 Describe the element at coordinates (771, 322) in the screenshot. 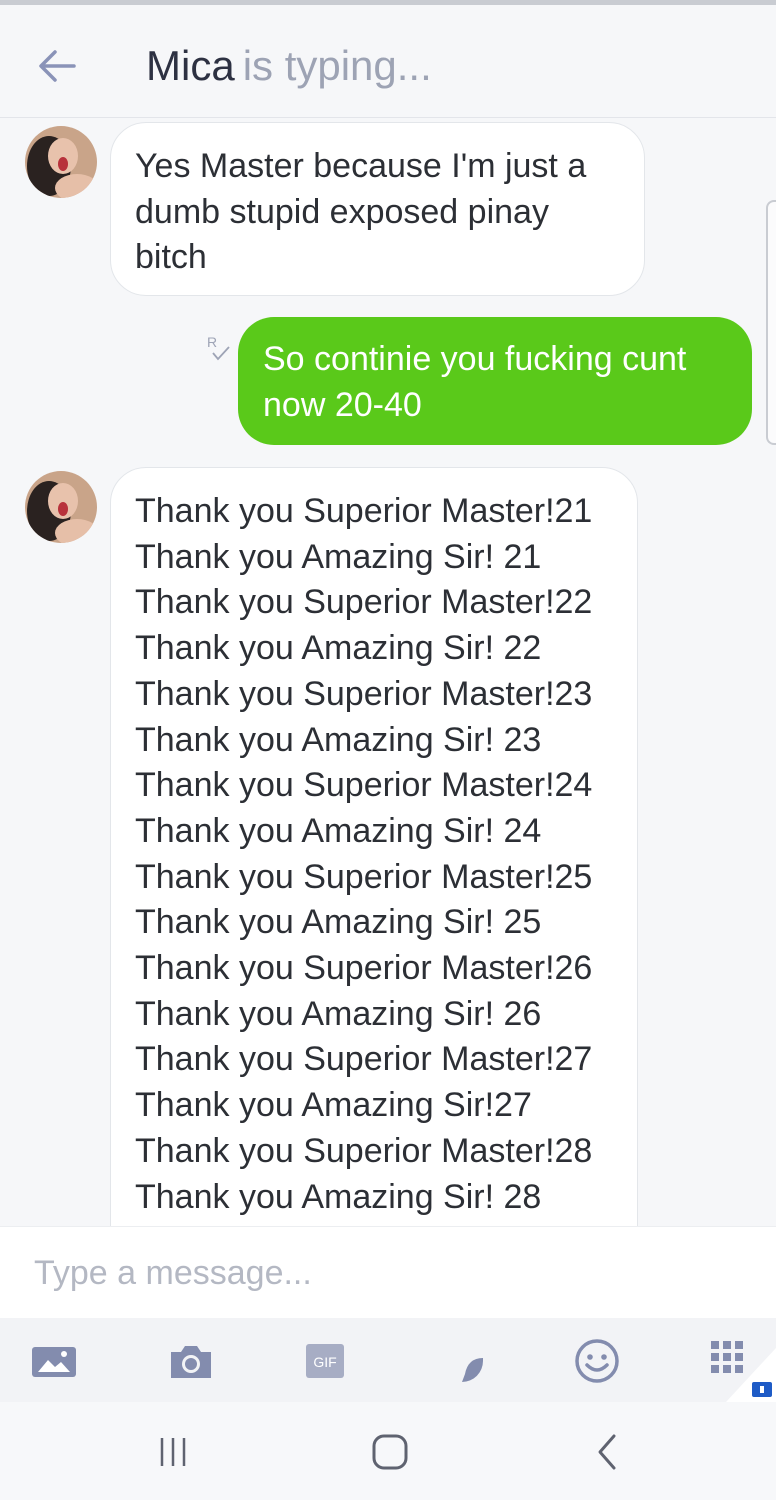

I see `scroll-indicator` at that location.